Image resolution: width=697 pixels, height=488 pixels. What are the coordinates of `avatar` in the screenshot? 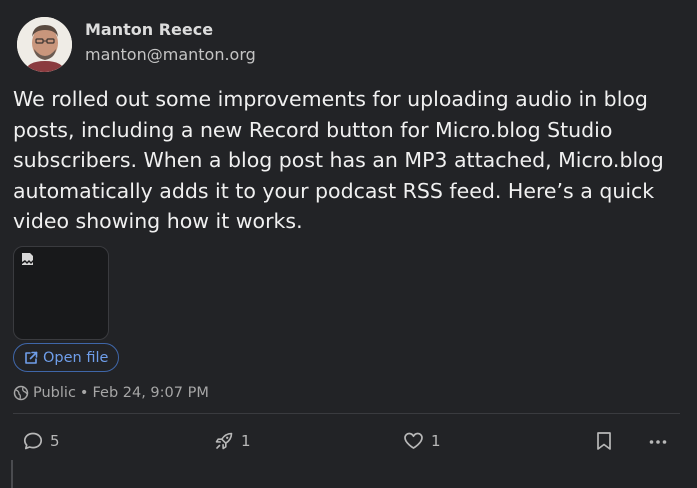 It's located at (44, 44).